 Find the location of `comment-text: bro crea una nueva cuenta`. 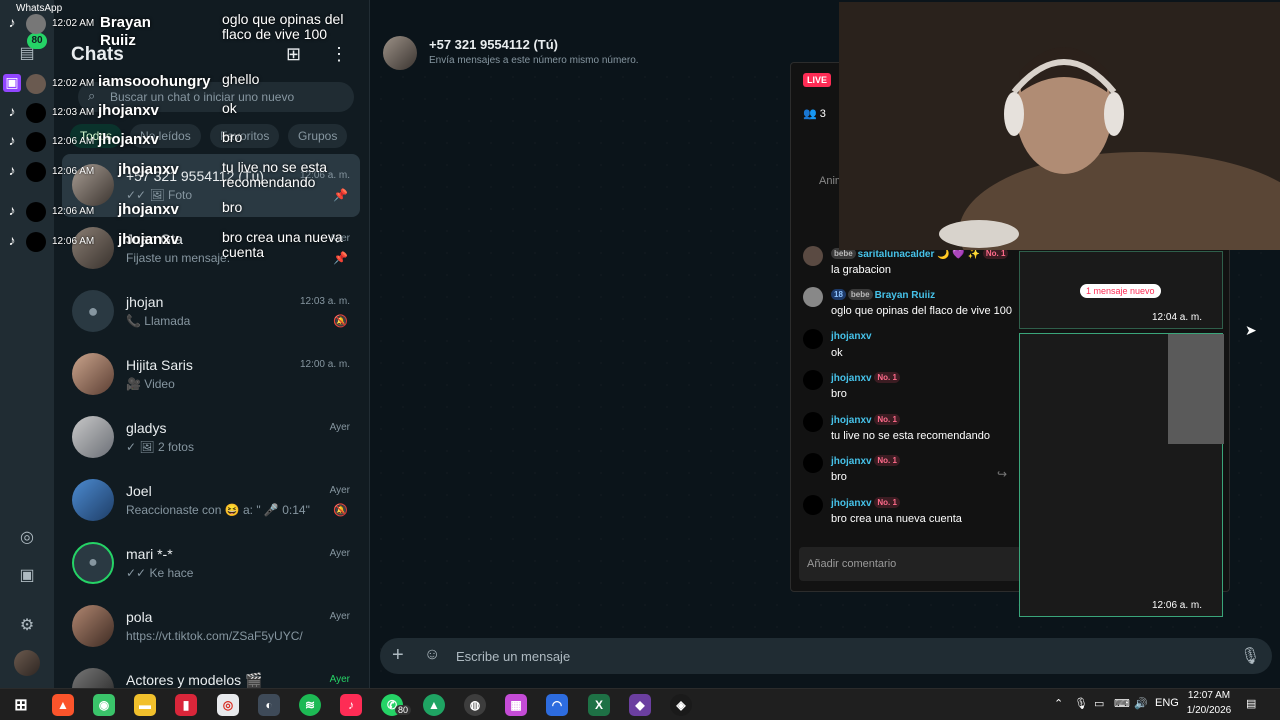

comment-text: bro crea una nueva cuenta is located at coordinates (896, 519).